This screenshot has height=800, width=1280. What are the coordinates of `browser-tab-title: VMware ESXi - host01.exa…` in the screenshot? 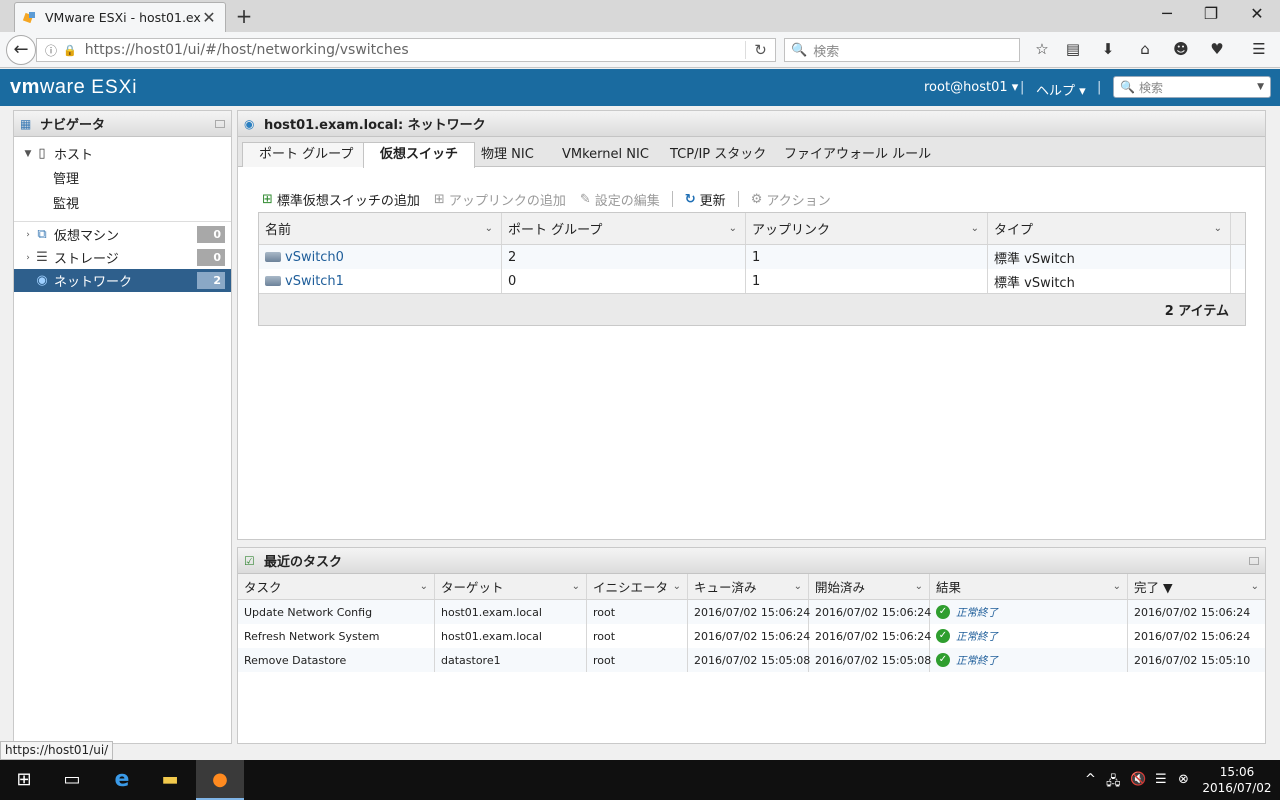 It's located at (123, 17).